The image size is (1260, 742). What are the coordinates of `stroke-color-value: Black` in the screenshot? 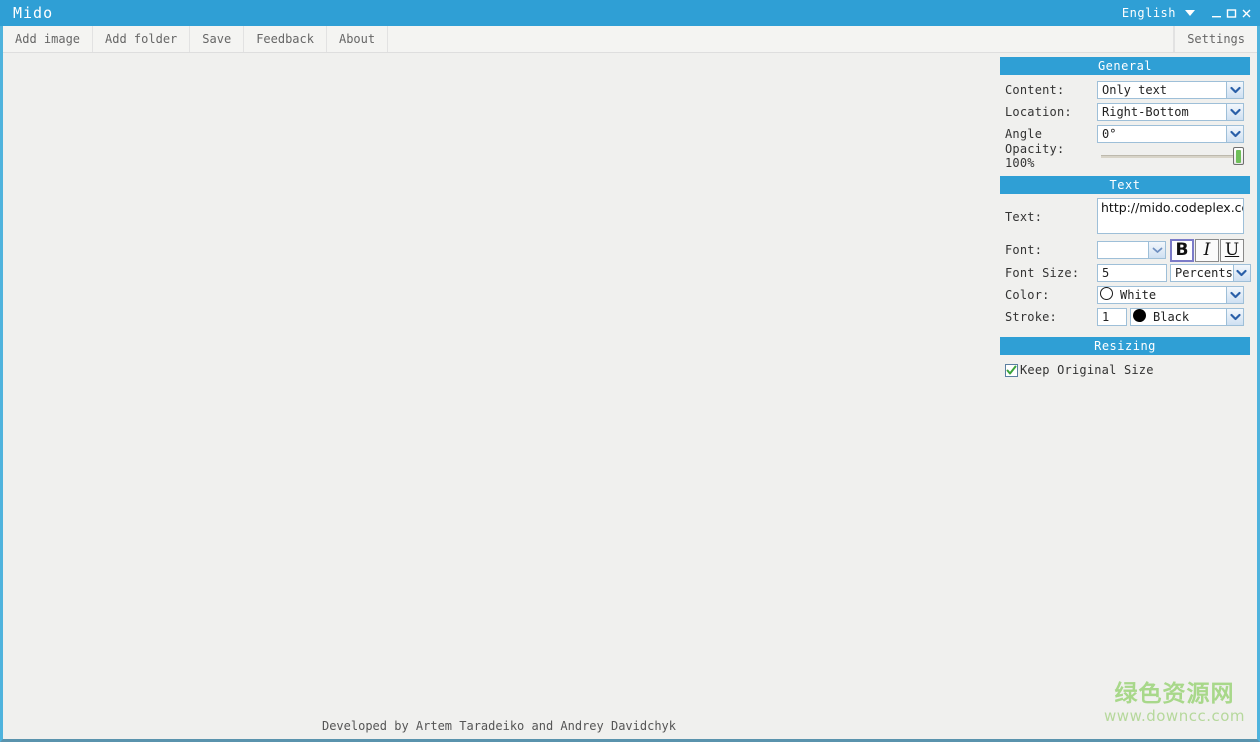 It's located at (1171, 317).